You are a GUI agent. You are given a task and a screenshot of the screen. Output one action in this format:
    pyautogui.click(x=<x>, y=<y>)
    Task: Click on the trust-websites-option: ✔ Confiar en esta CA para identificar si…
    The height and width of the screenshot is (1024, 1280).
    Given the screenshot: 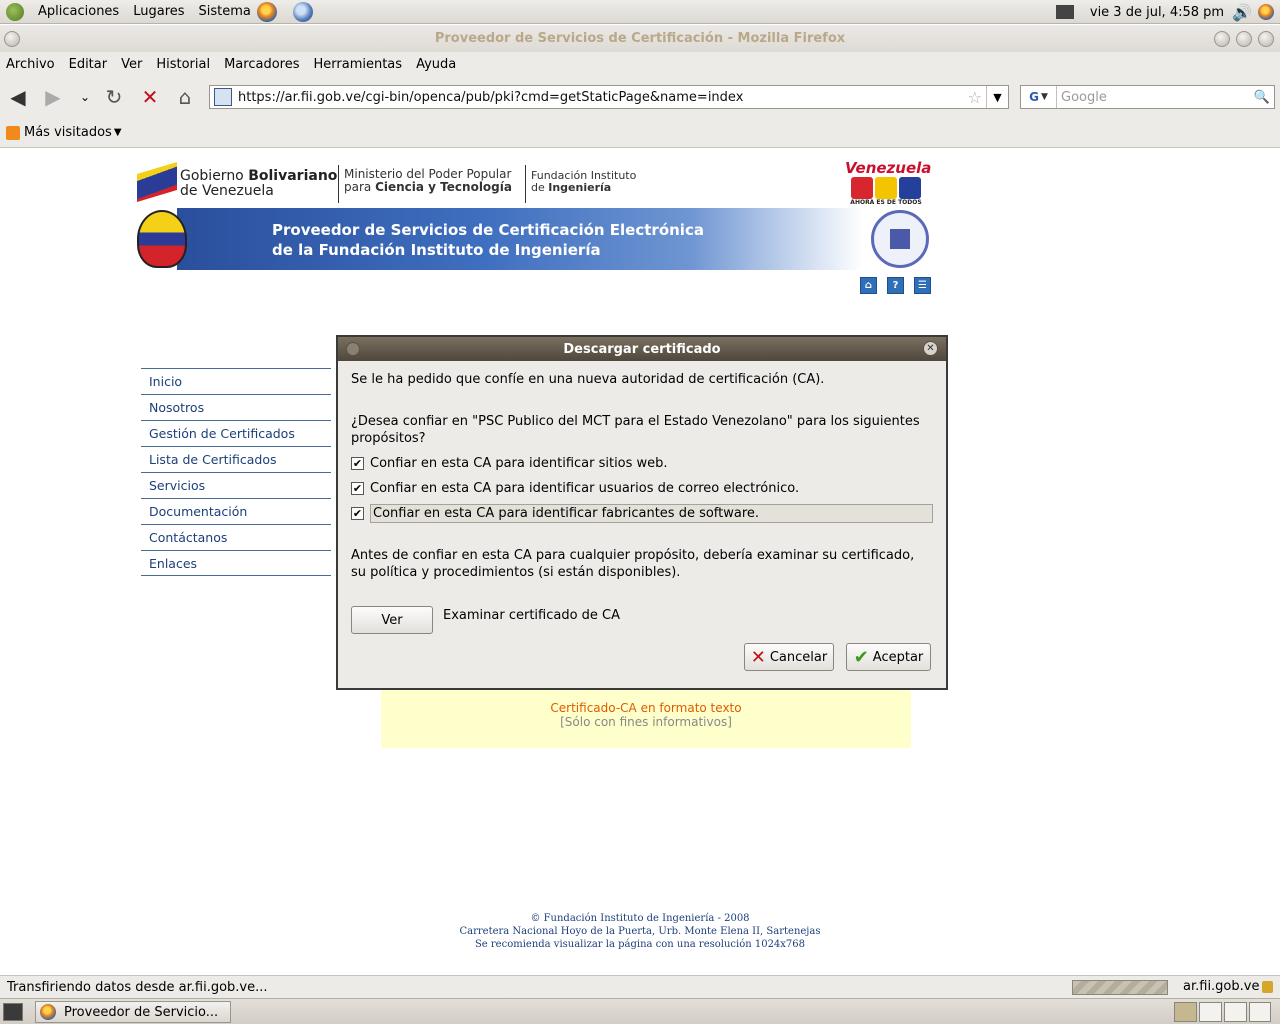 What is the action you would take?
    pyautogui.click(x=509, y=463)
    